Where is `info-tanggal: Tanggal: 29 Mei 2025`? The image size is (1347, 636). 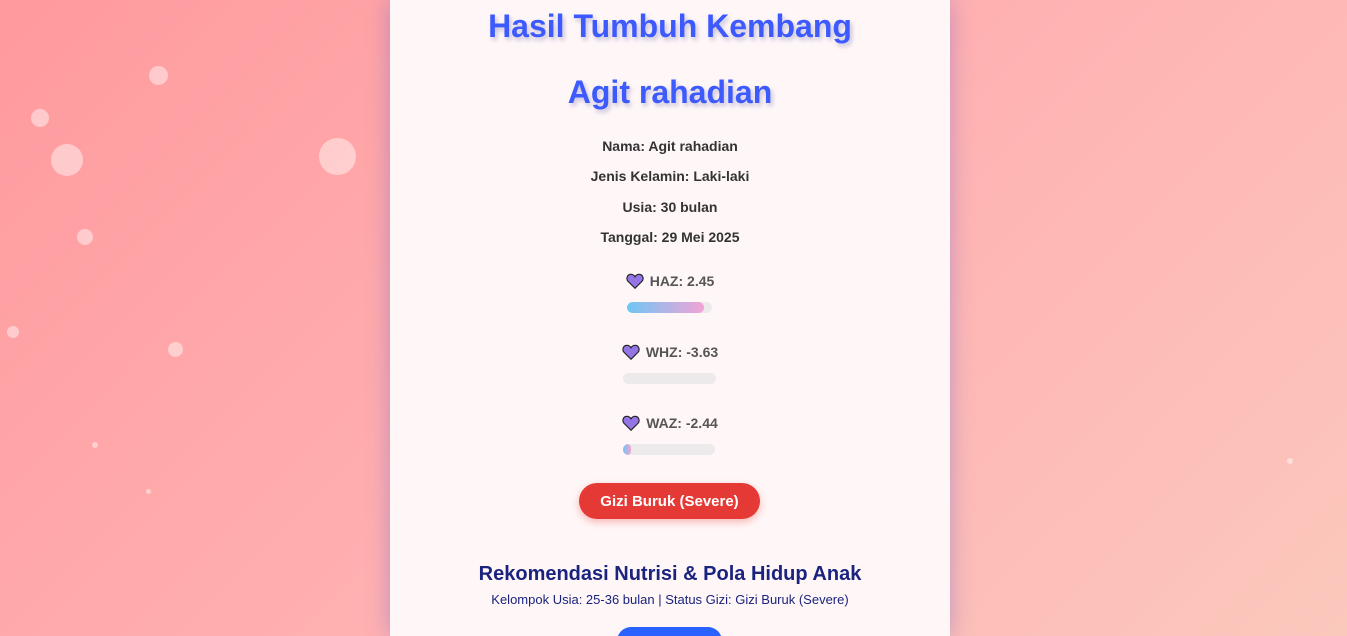
info-tanggal: Tanggal: 29 Mei 2025 is located at coordinates (670, 237).